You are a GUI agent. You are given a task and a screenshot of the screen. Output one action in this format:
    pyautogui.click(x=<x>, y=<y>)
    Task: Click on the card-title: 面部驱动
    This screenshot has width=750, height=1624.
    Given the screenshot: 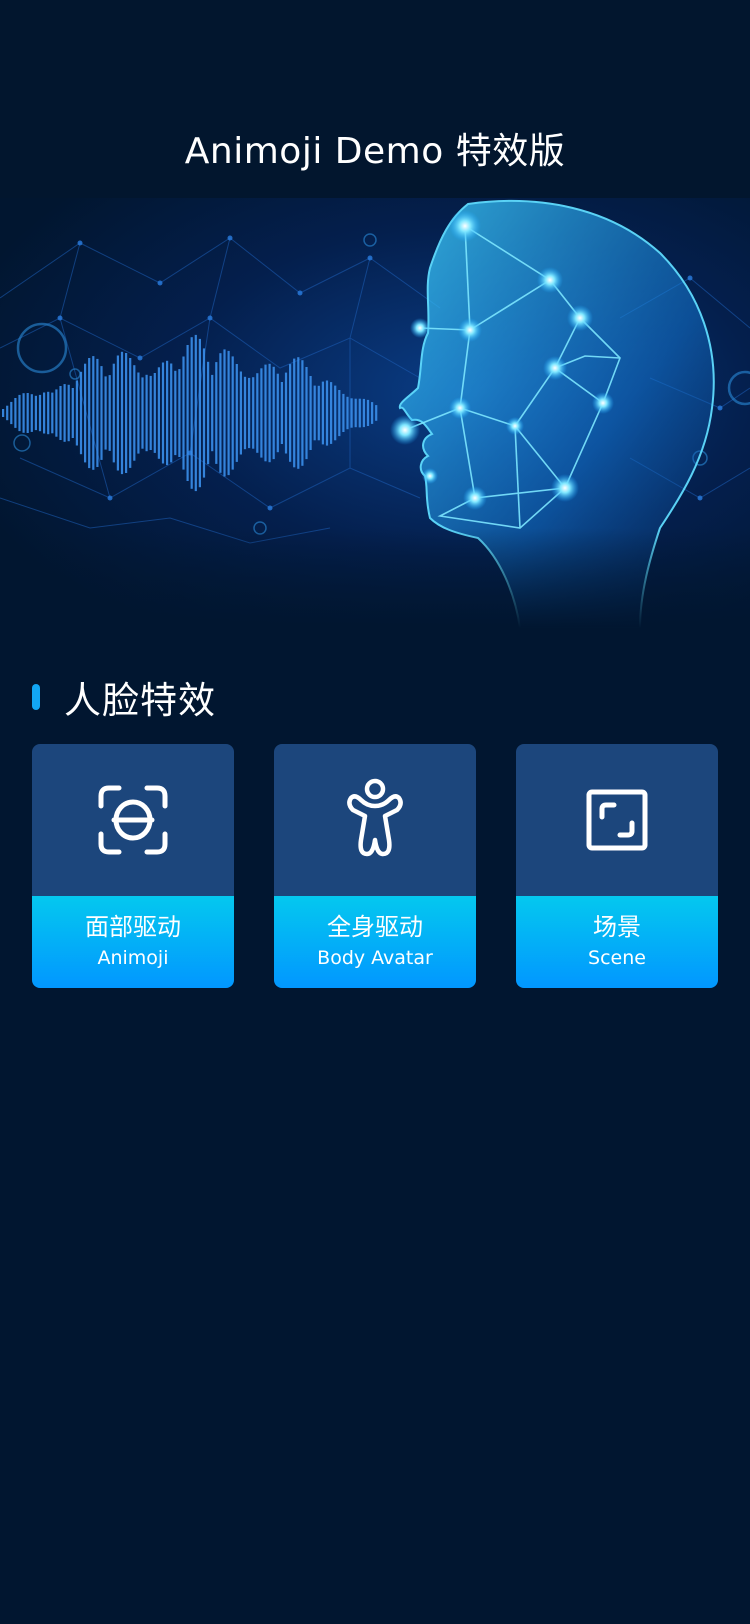 What is the action you would take?
    pyautogui.click(x=133, y=927)
    